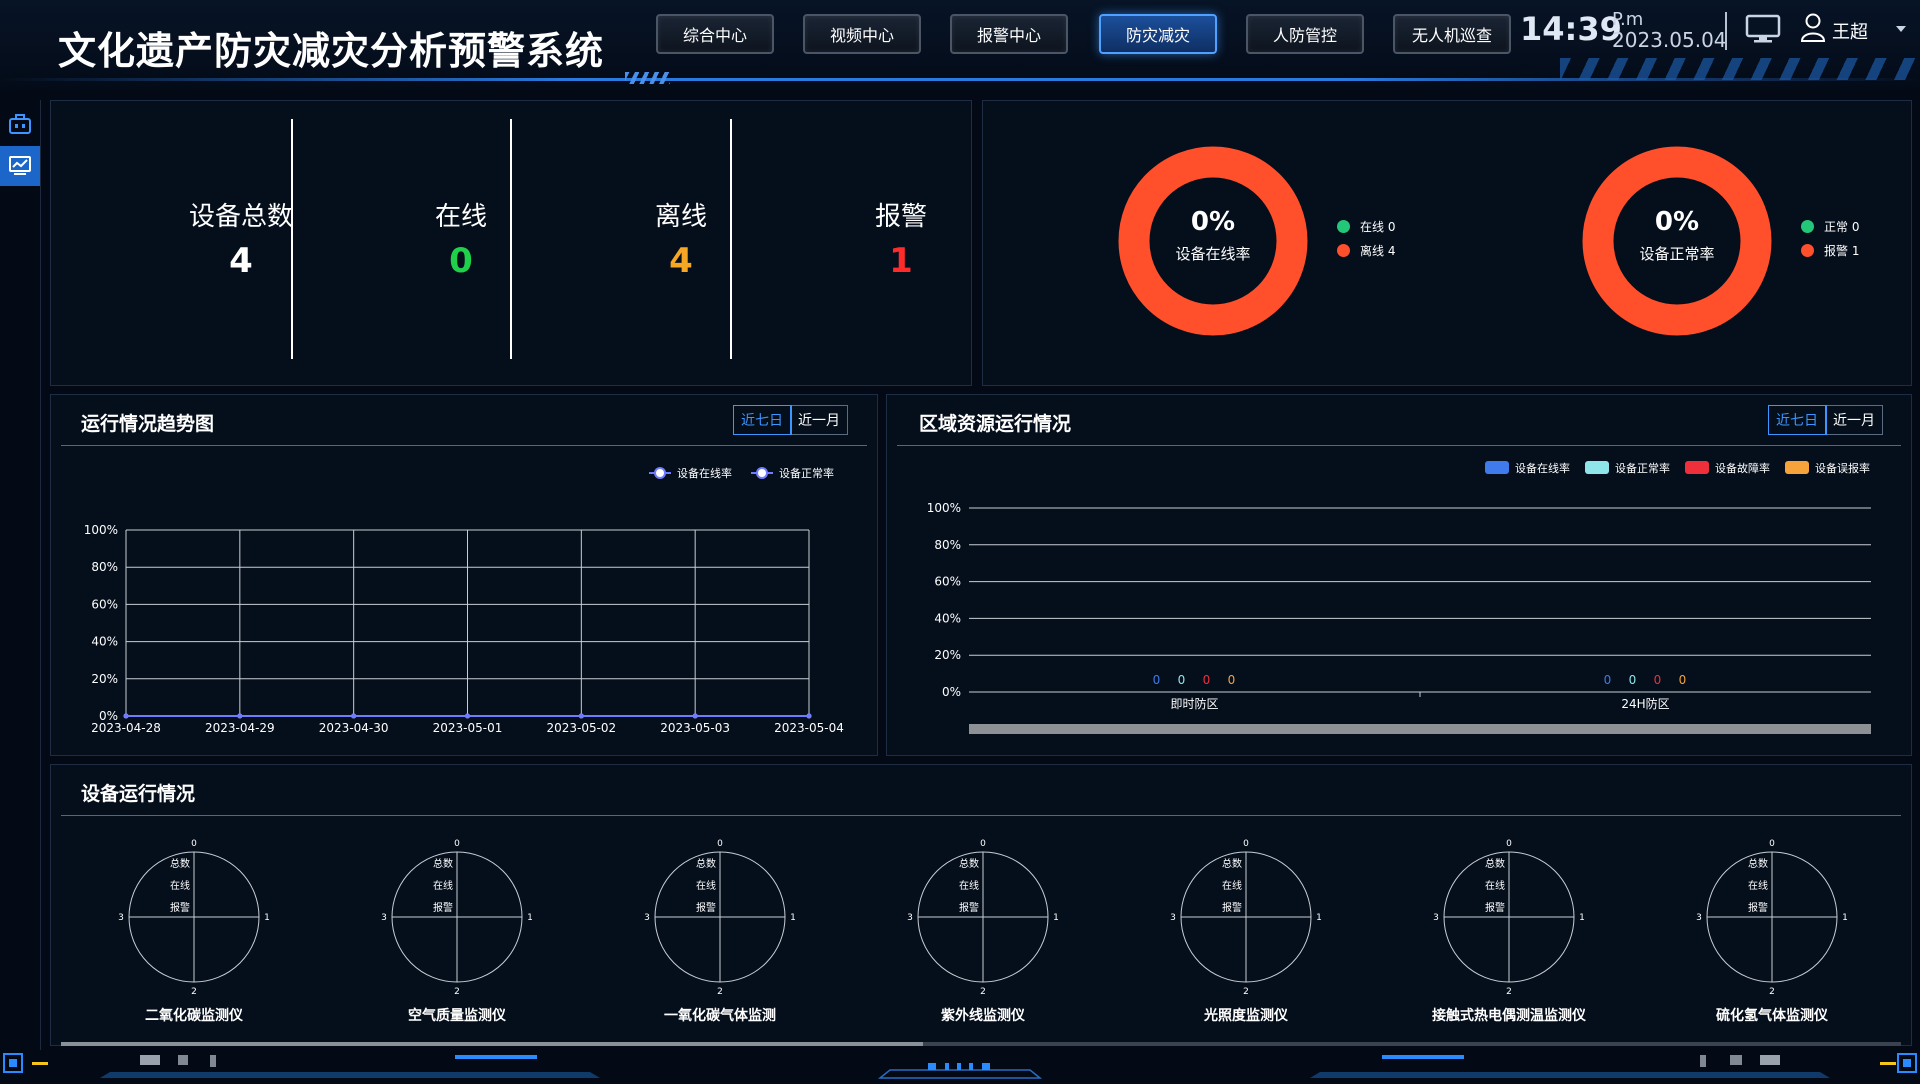 The image size is (1920, 1084). Describe the element at coordinates (1509, 935) in the screenshot. I see `device-gauge: 0 1 2 3 总数 在线 报警 接触式热电偶测温监测仪` at that location.